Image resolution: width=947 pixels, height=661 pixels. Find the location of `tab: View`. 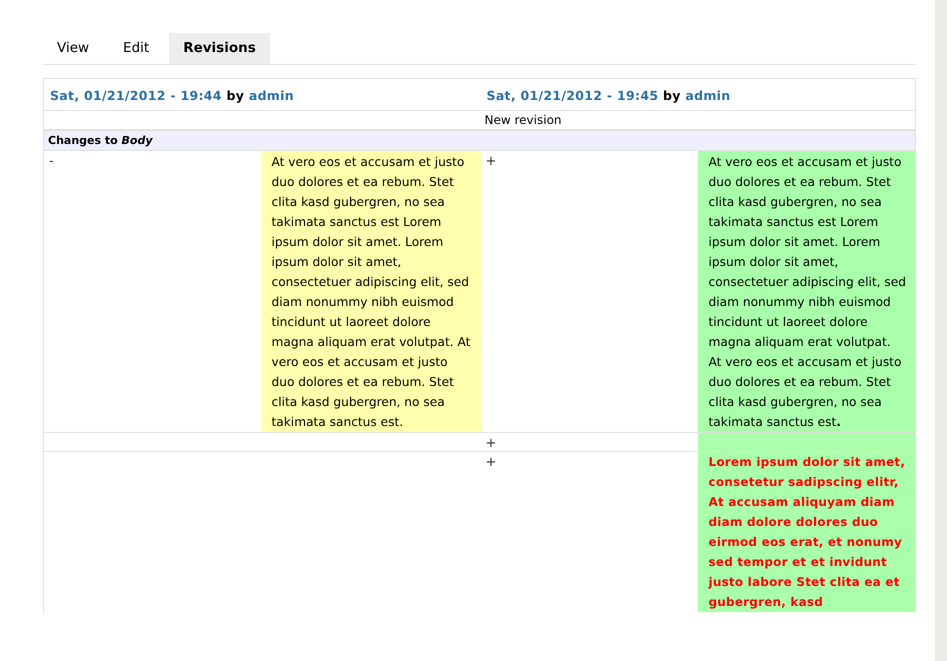

tab: View is located at coordinates (73, 48).